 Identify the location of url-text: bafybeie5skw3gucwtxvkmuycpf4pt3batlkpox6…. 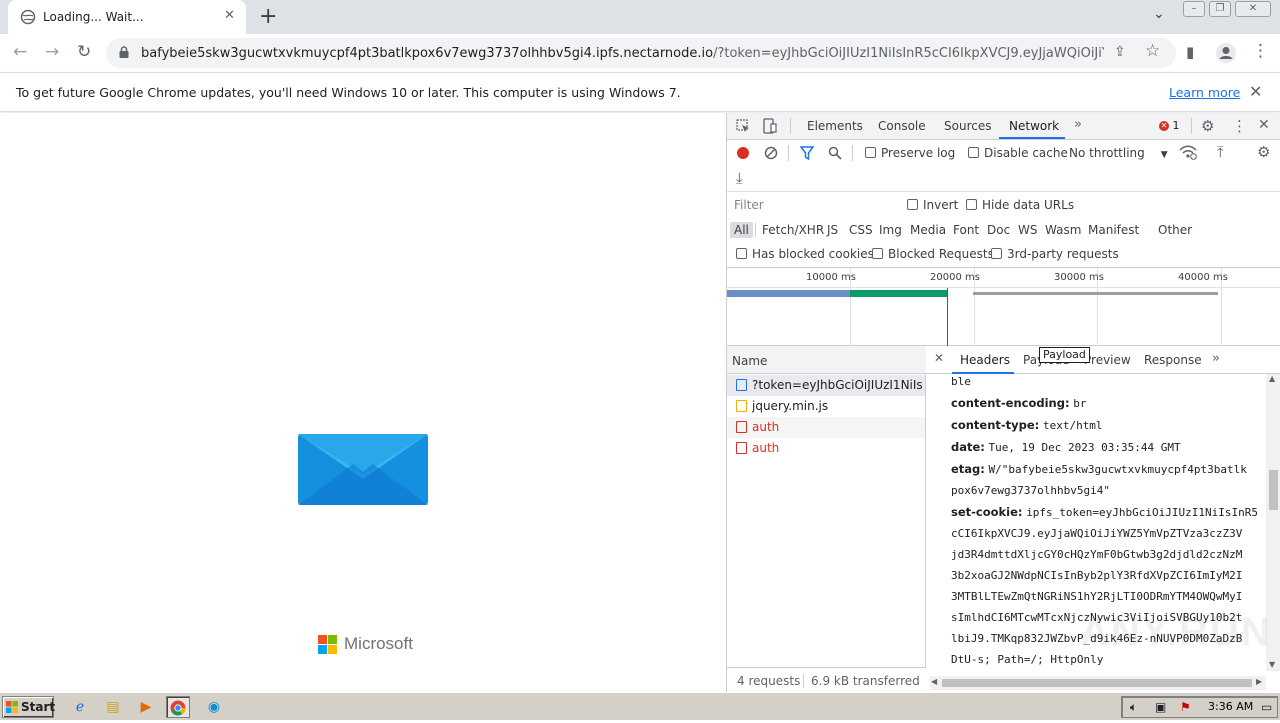
(622, 53).